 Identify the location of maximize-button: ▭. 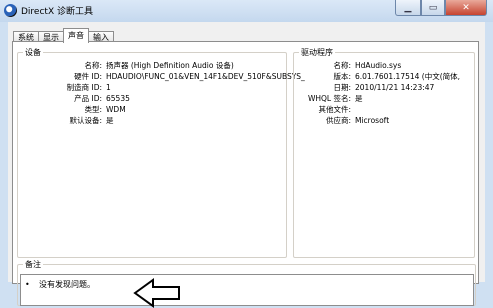
(433, 8).